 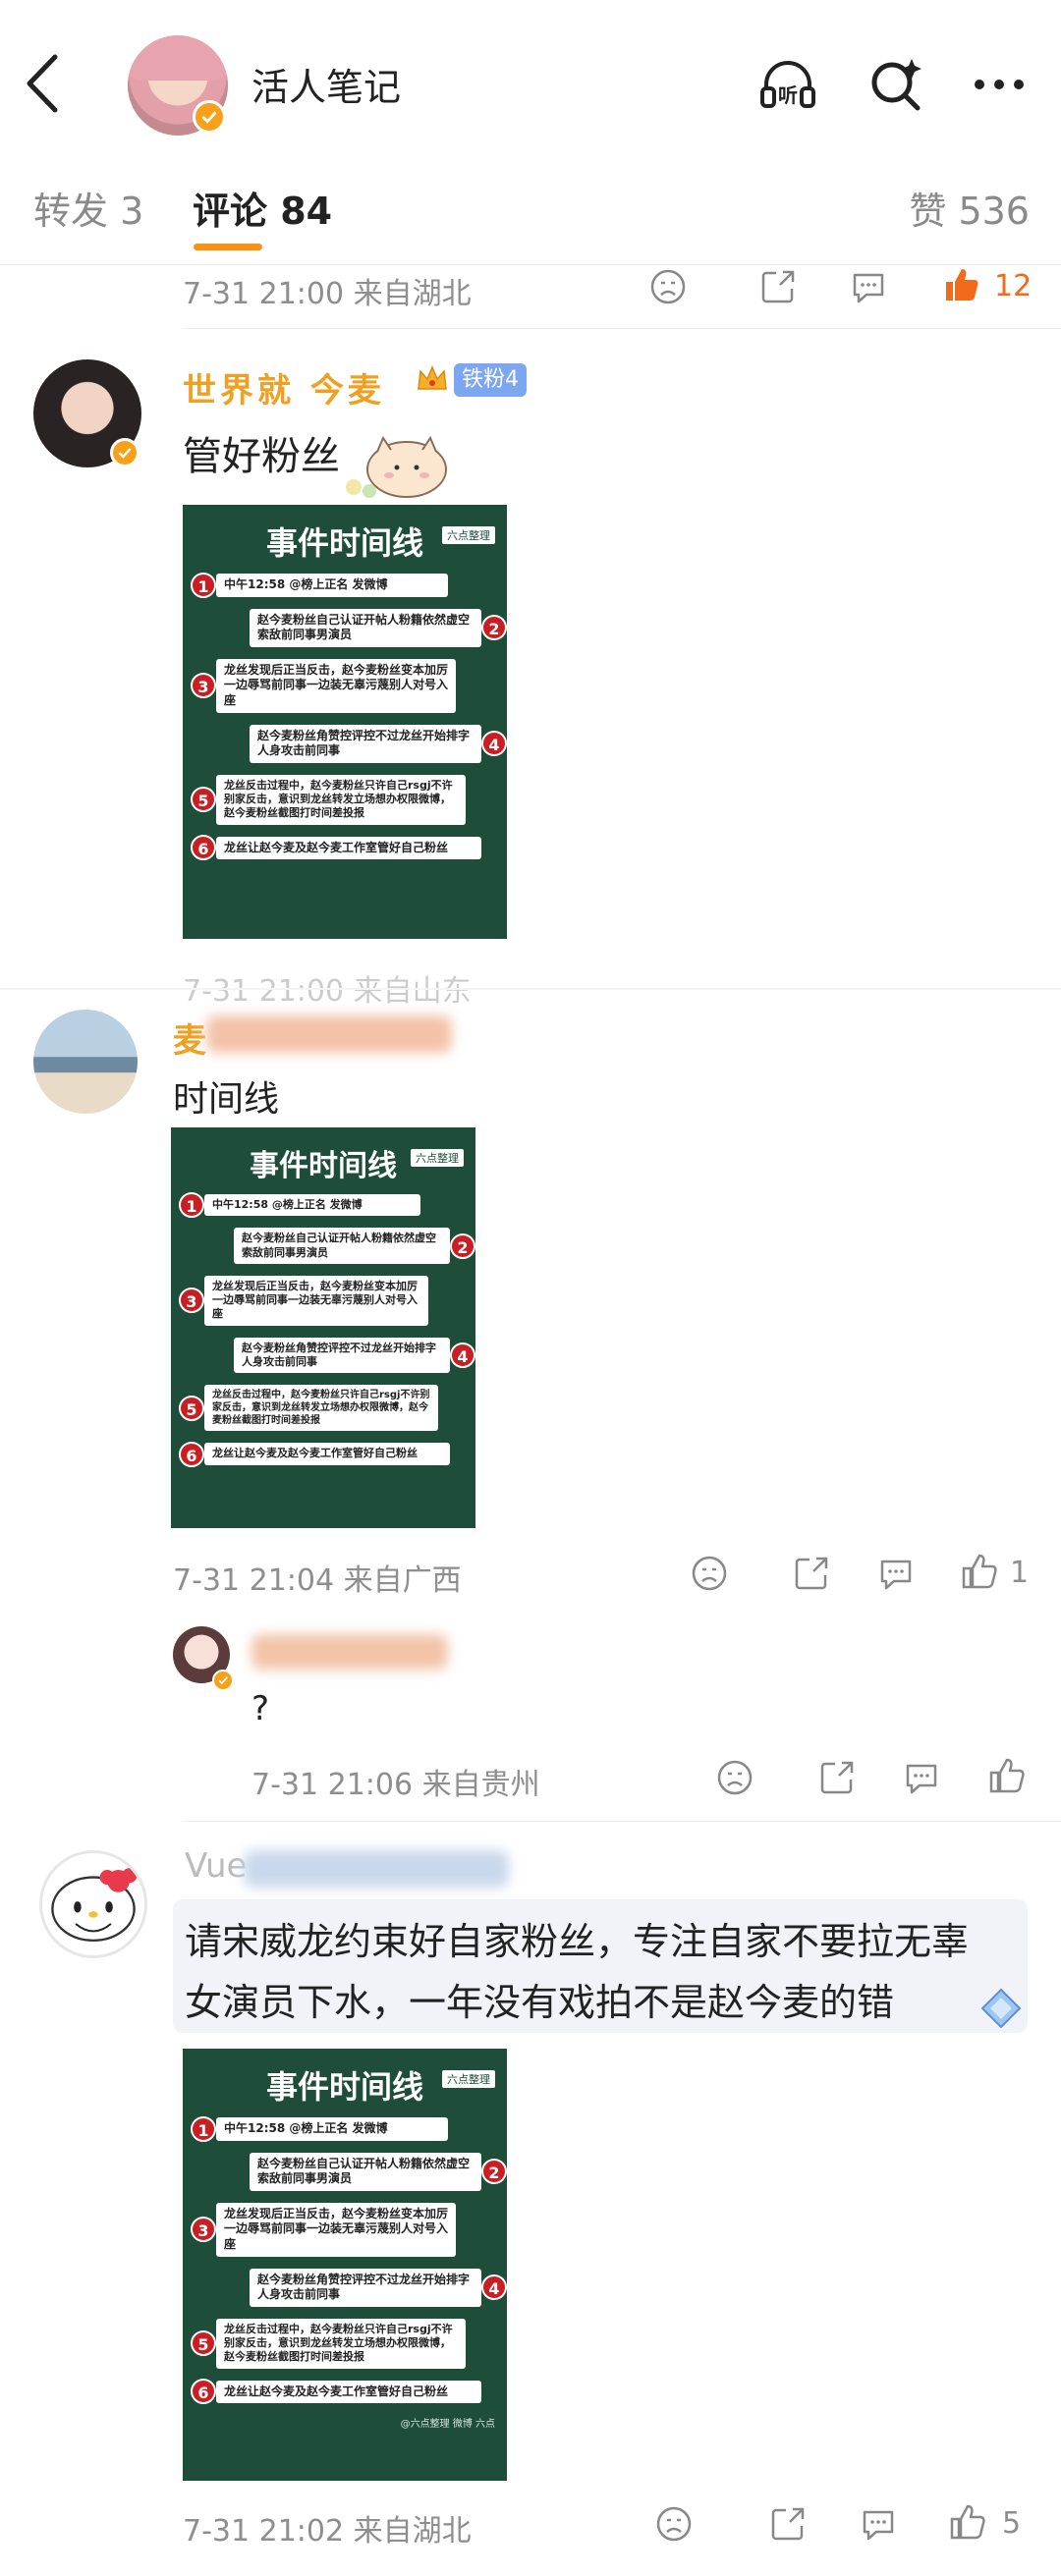 What do you see at coordinates (960, 284) in the screenshot?
I see `like-icon-active` at bounding box center [960, 284].